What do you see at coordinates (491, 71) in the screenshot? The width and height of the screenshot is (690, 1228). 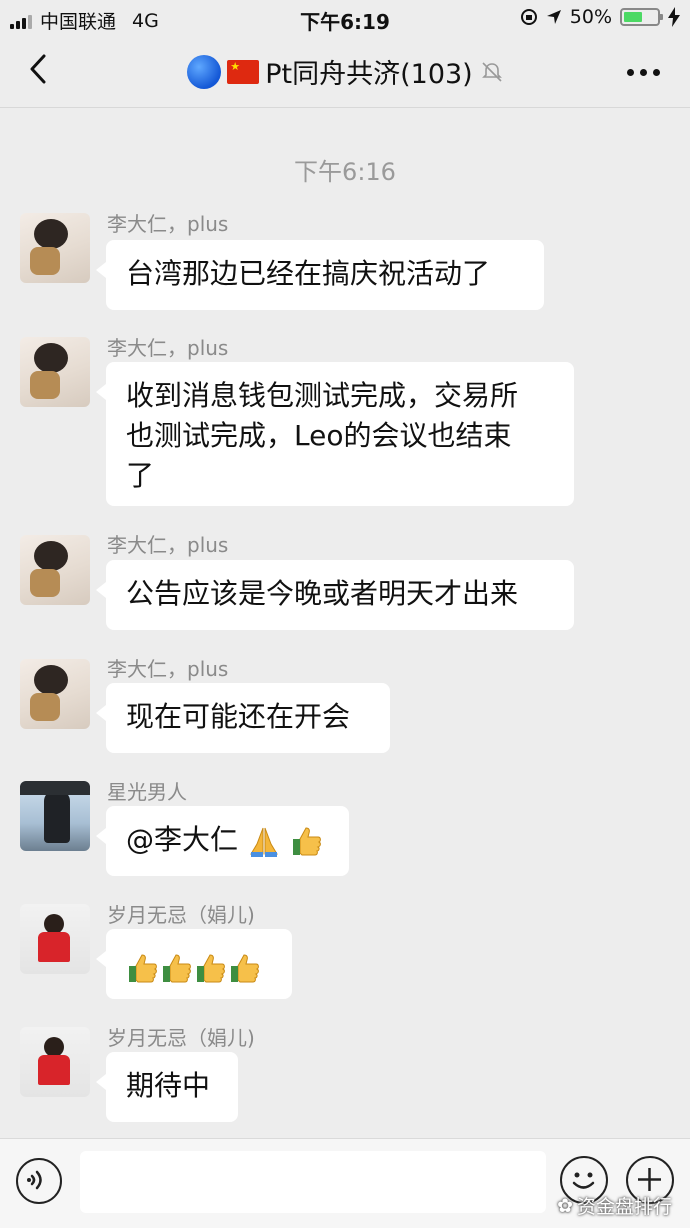 I see `mute-icon` at bounding box center [491, 71].